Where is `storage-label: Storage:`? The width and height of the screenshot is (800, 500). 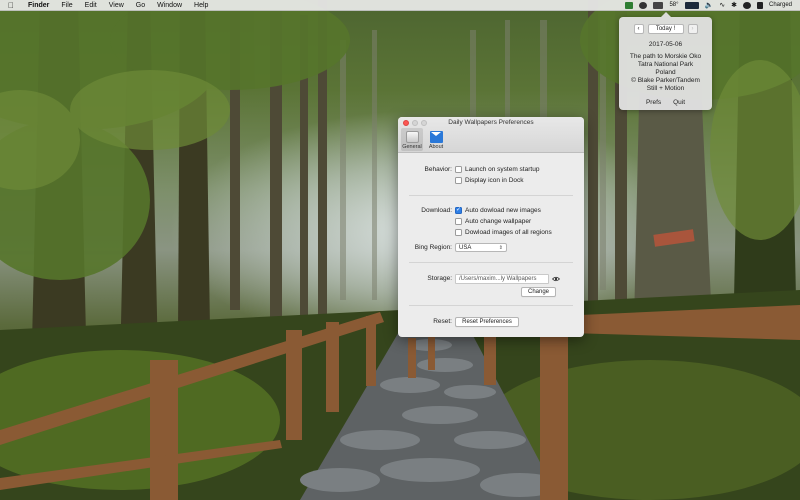 storage-label: Storage: is located at coordinates (439, 278).